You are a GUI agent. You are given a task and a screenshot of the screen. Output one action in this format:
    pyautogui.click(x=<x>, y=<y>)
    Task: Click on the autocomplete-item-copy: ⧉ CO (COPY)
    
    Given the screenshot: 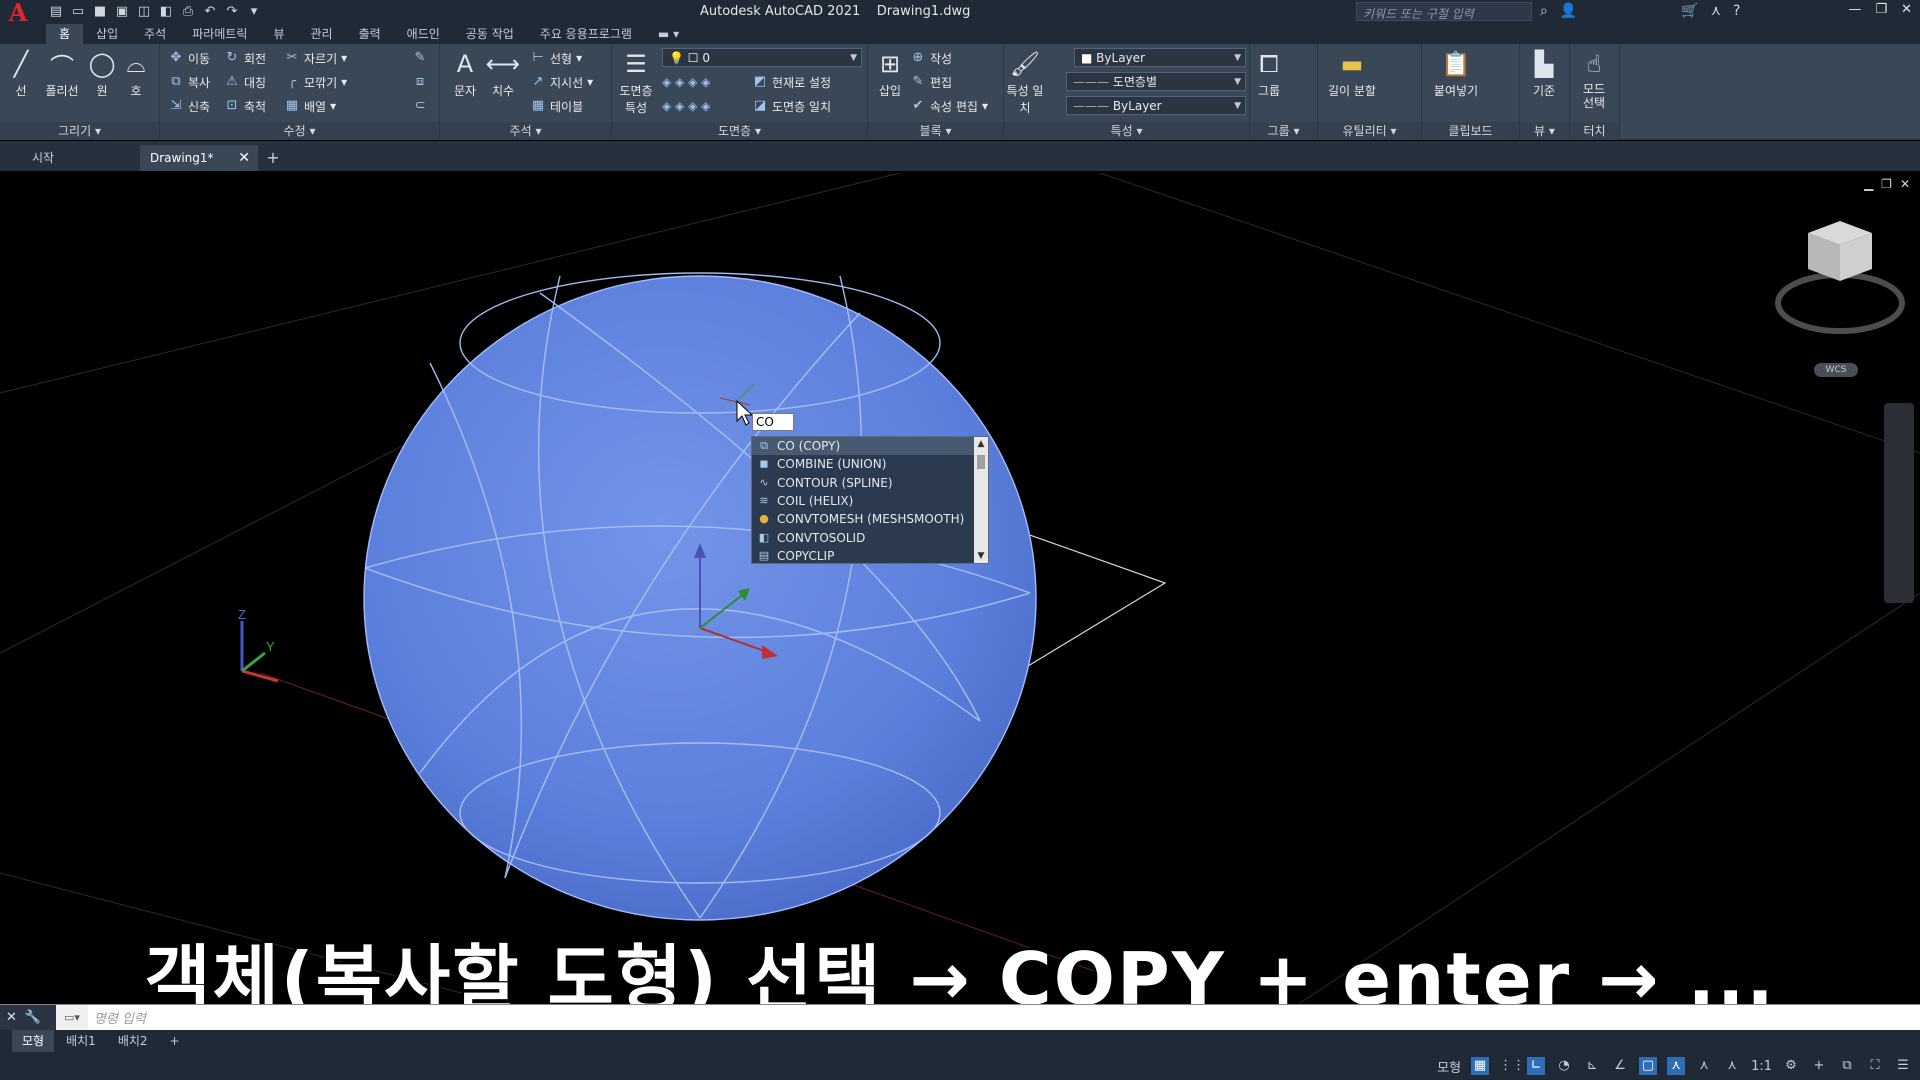 What is the action you would take?
    pyautogui.click(x=870, y=446)
    